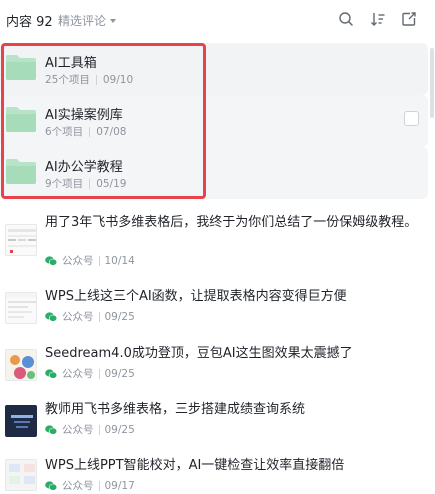 This screenshot has height=494, width=435. What do you see at coordinates (84, 115) in the screenshot?
I see `folder-title: AI实操案例库` at bounding box center [84, 115].